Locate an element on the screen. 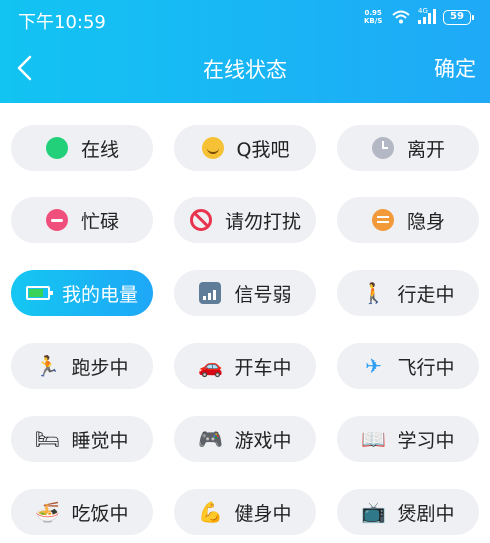 Image resolution: width=490 pixels, height=543 pixels. smile-face-icon is located at coordinates (213, 148).